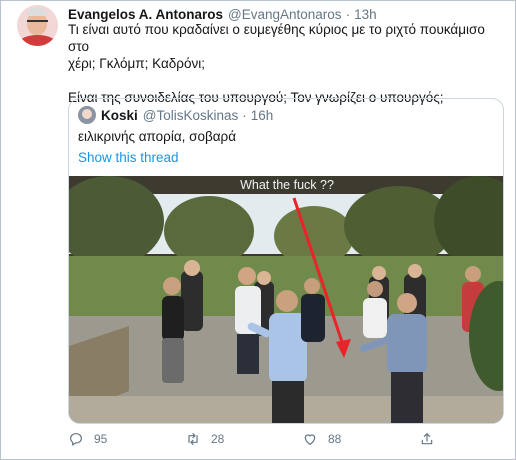 The height and width of the screenshot is (460, 516). I want to click on quoted-tweet-timestamp: 16h, so click(262, 115).